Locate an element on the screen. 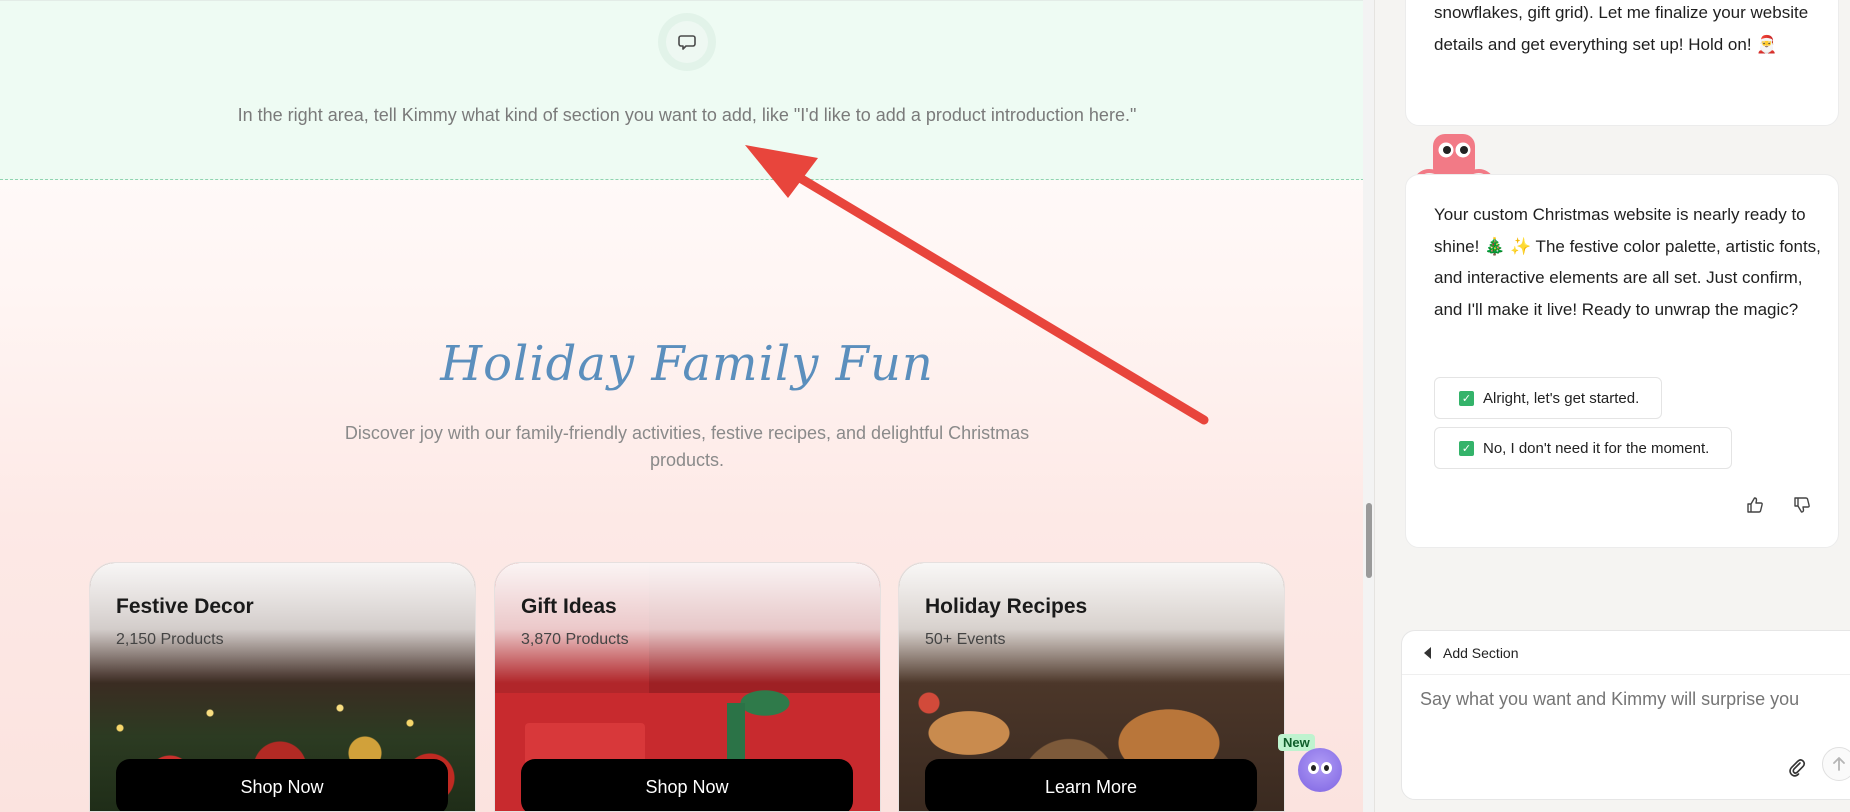 This screenshot has width=1850, height=812. paperclip-icon is located at coordinates (1797, 768).